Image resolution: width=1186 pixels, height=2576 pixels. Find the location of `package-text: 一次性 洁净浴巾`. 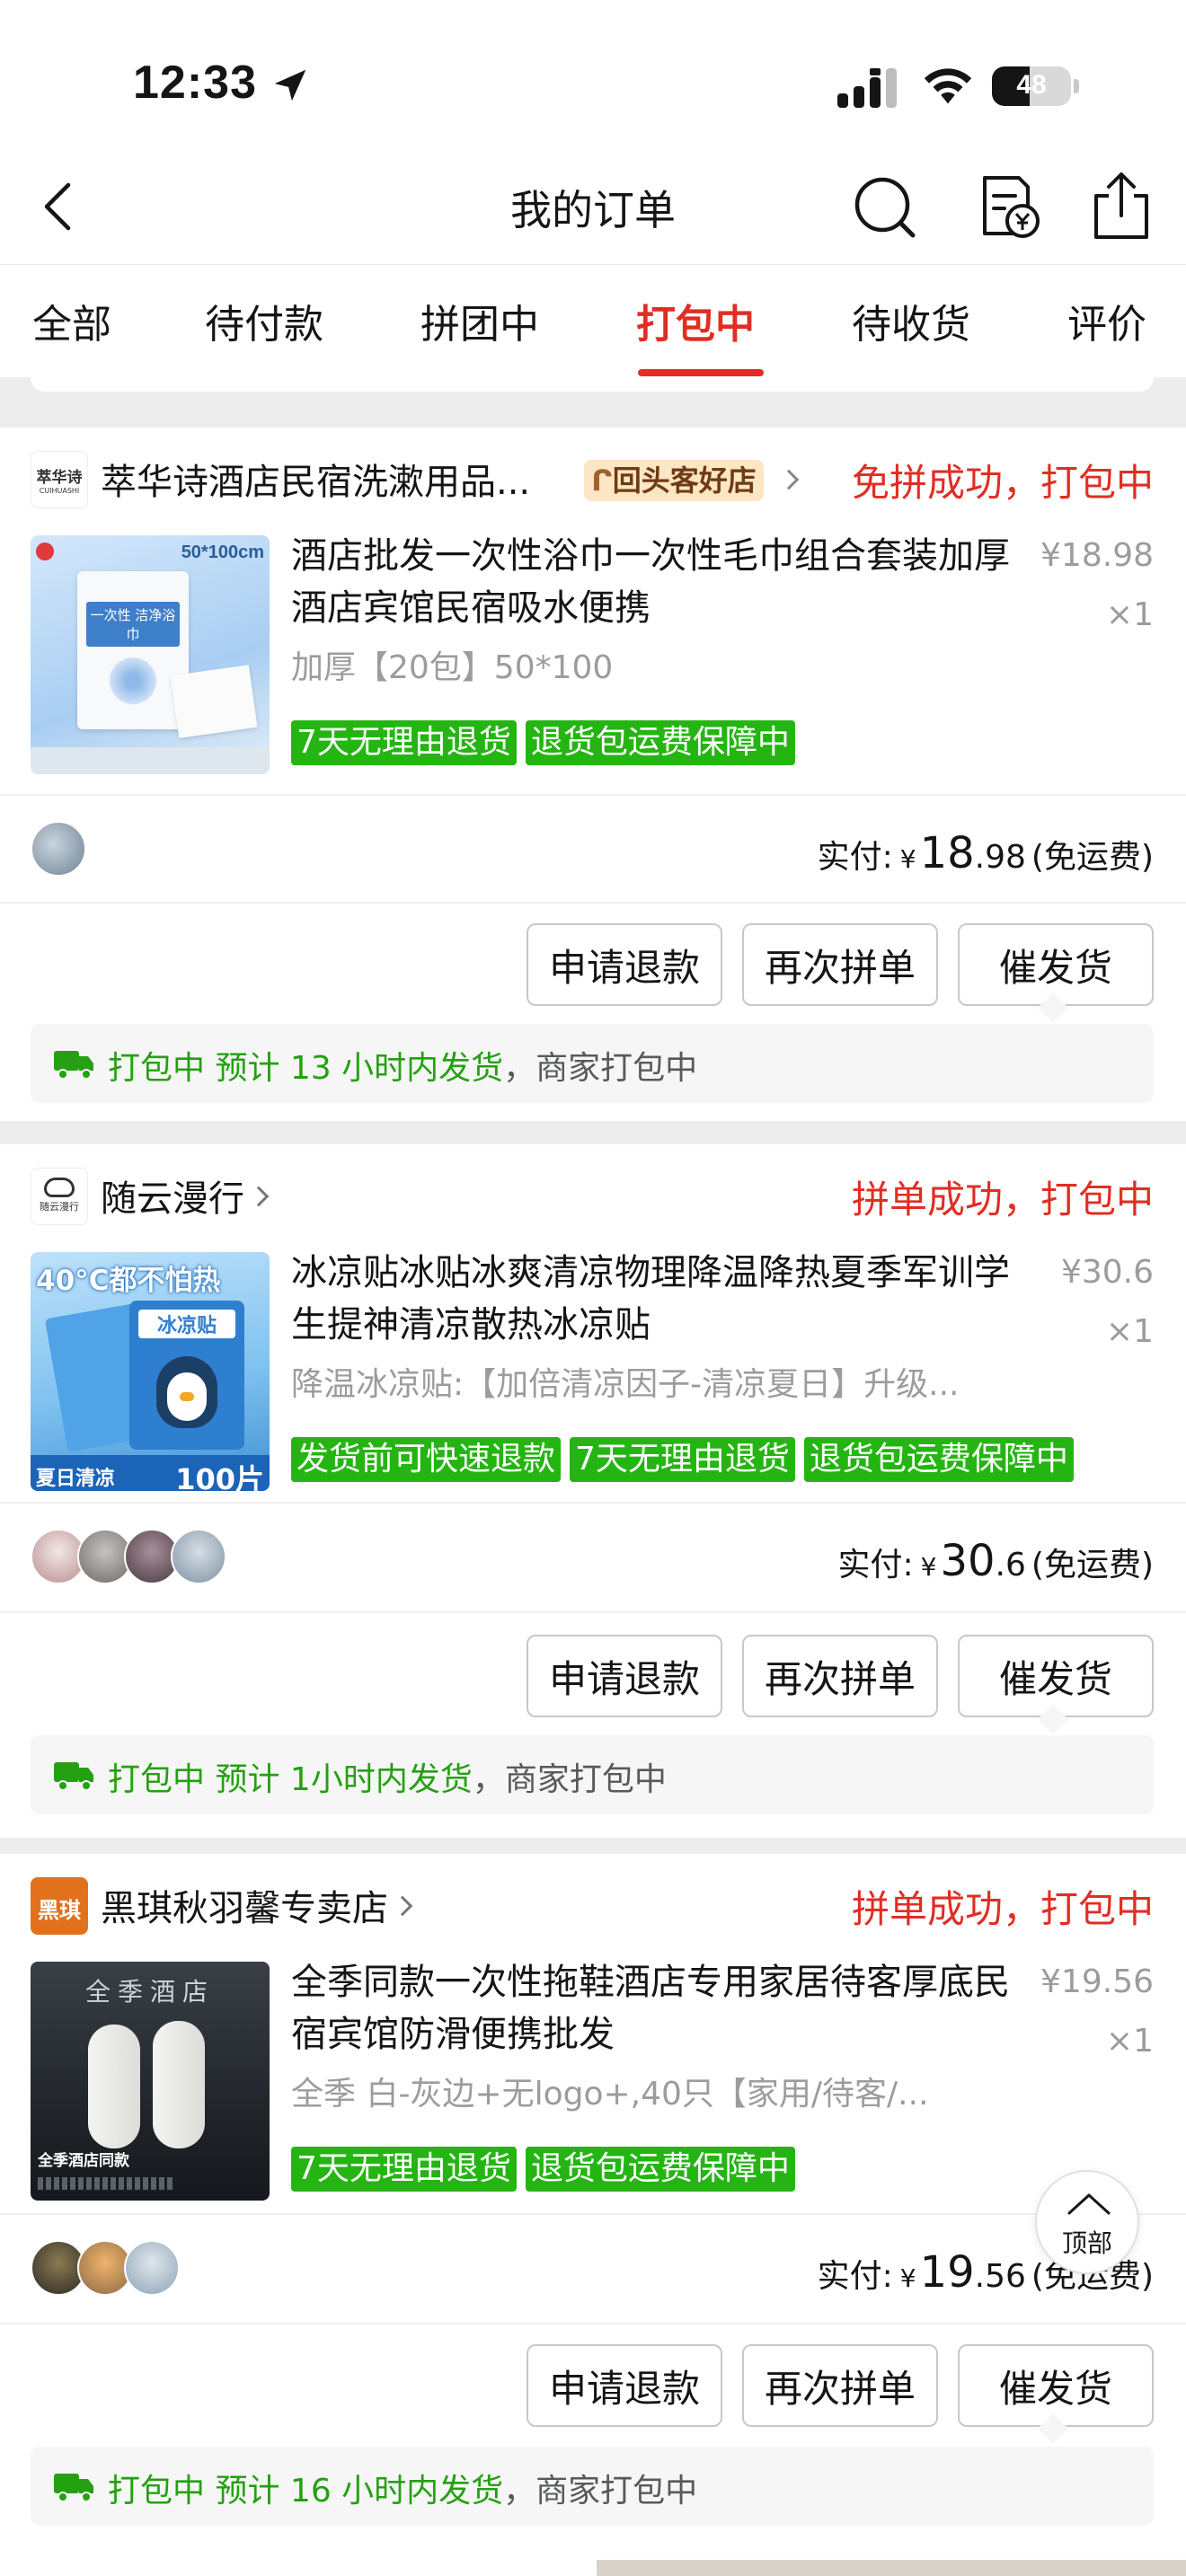

package-text: 一次性 洁净浴巾 is located at coordinates (133, 624).